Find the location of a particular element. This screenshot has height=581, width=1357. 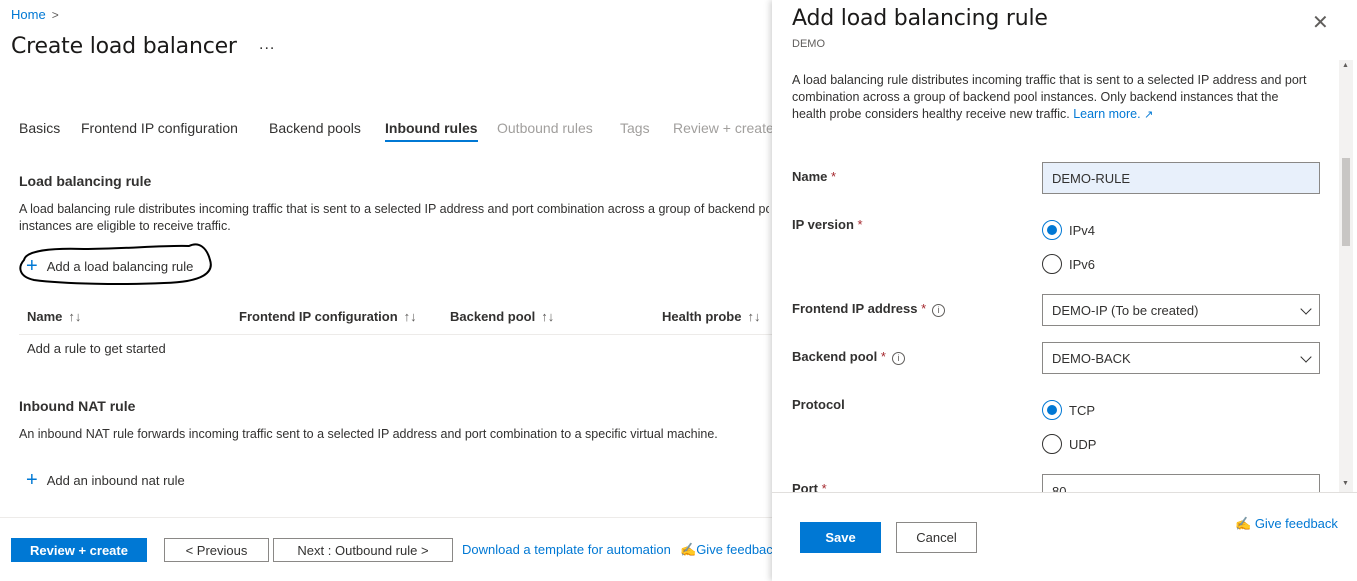

page-title: Create load balancer is located at coordinates (124, 46).